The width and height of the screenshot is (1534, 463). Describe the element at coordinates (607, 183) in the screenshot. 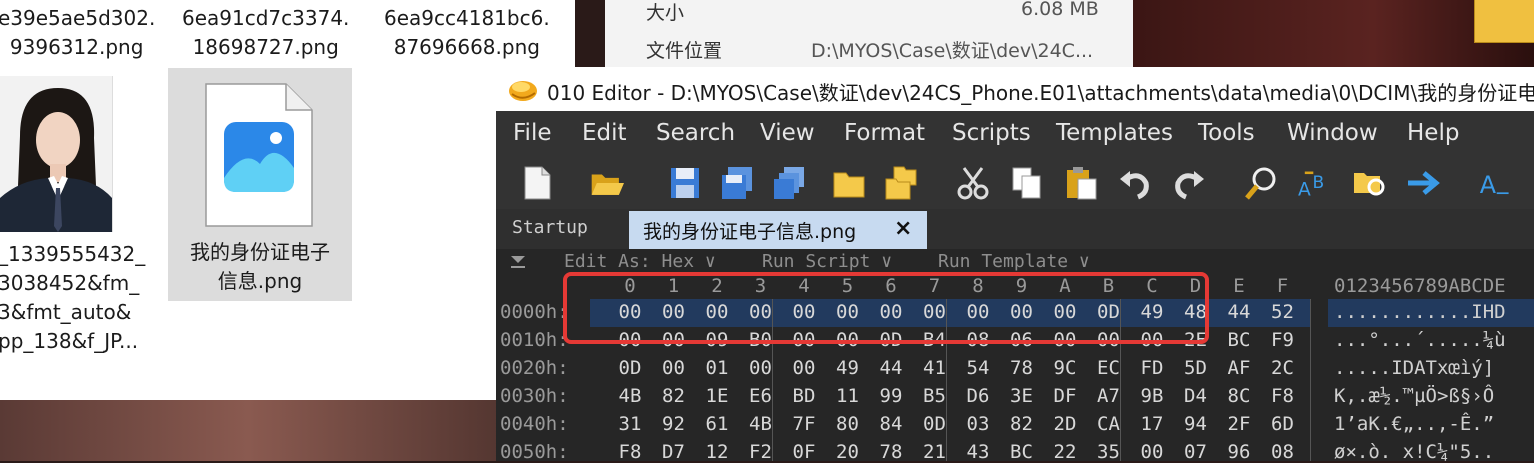

I see `open-folder-icon` at that location.